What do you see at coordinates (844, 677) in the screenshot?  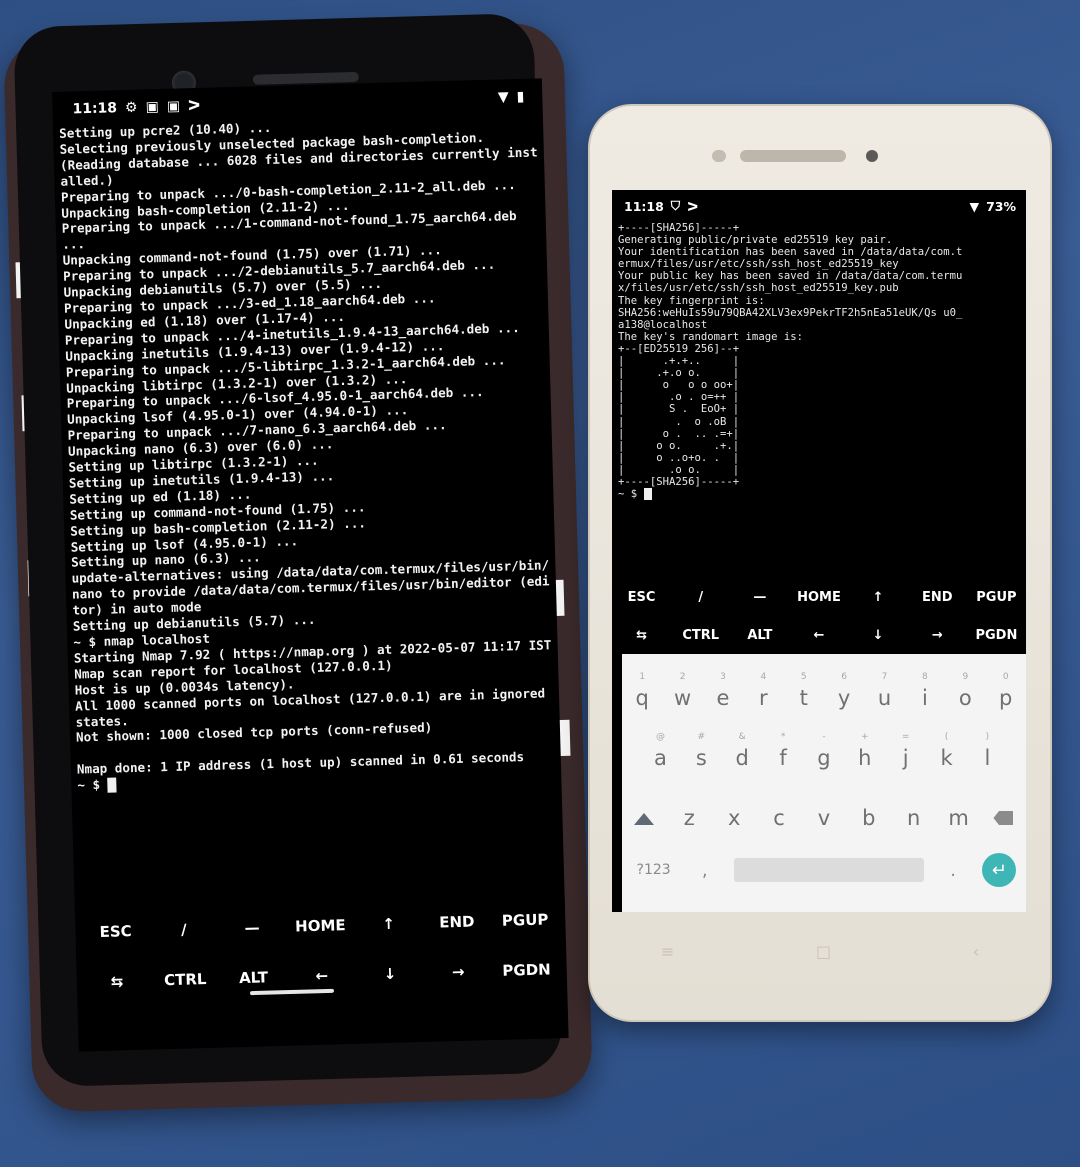 I see `key-hint: 6` at bounding box center [844, 677].